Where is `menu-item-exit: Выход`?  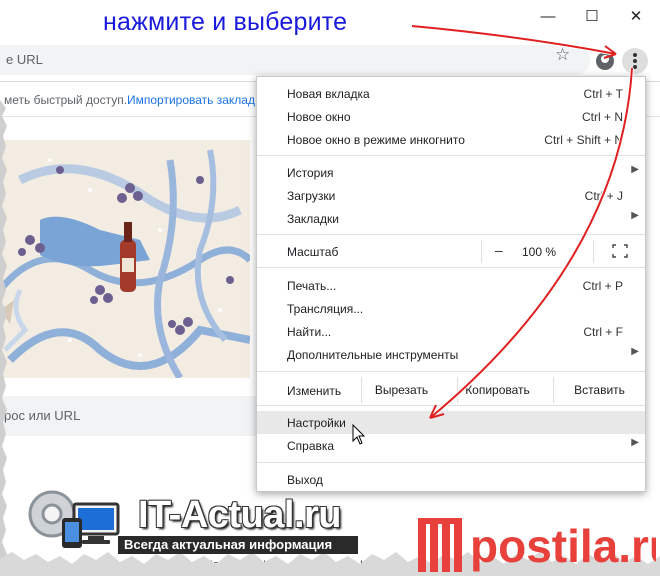
menu-item-exit: Выход is located at coordinates (451, 479).